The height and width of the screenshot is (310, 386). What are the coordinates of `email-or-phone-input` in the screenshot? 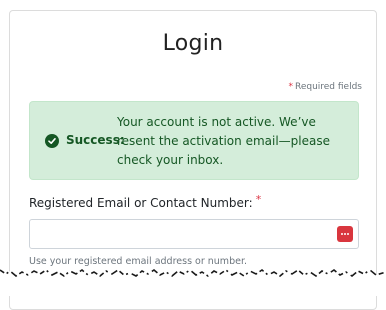 It's located at (175, 234).